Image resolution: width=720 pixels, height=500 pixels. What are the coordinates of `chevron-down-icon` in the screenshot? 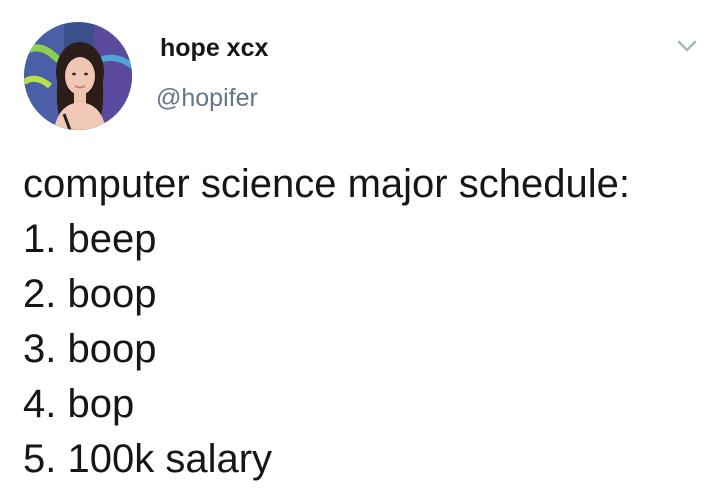 It's located at (687, 46).